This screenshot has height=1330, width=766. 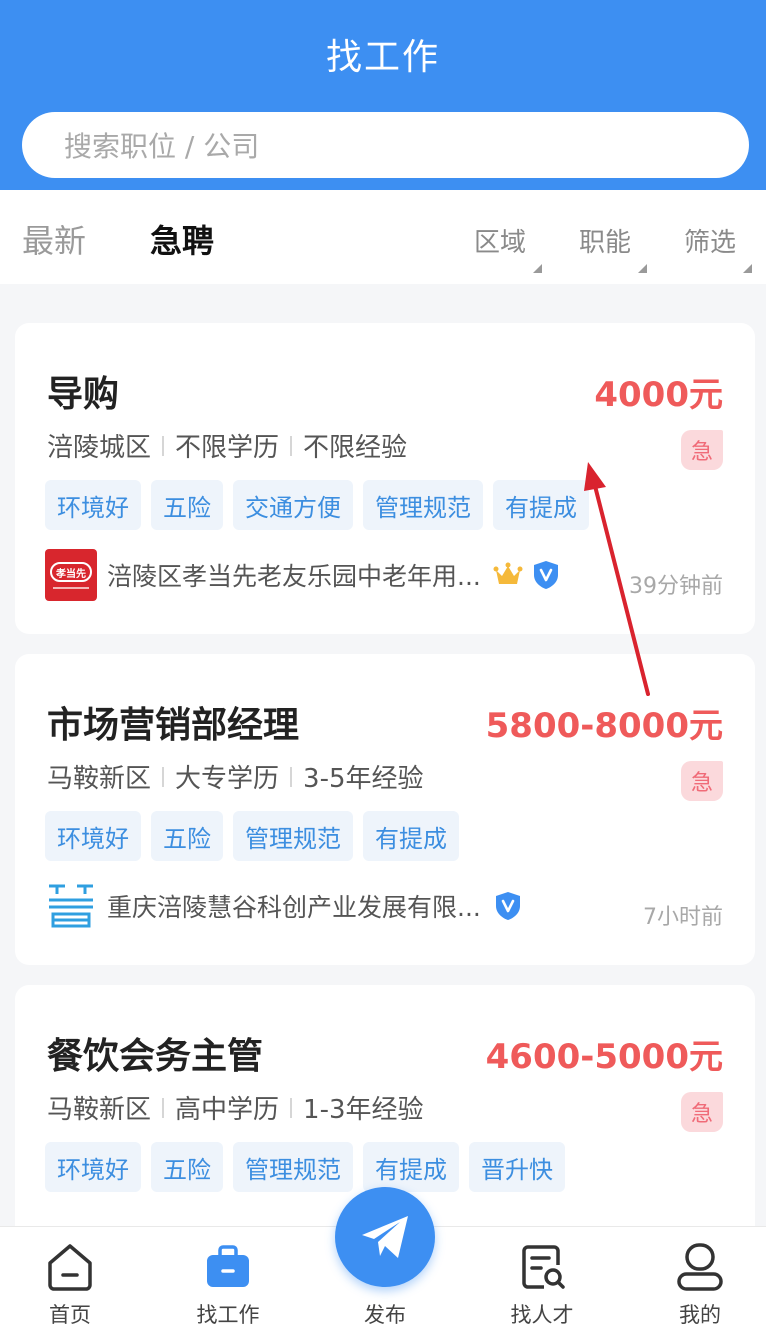 What do you see at coordinates (71, 906) in the screenshot?
I see `company-logo` at bounding box center [71, 906].